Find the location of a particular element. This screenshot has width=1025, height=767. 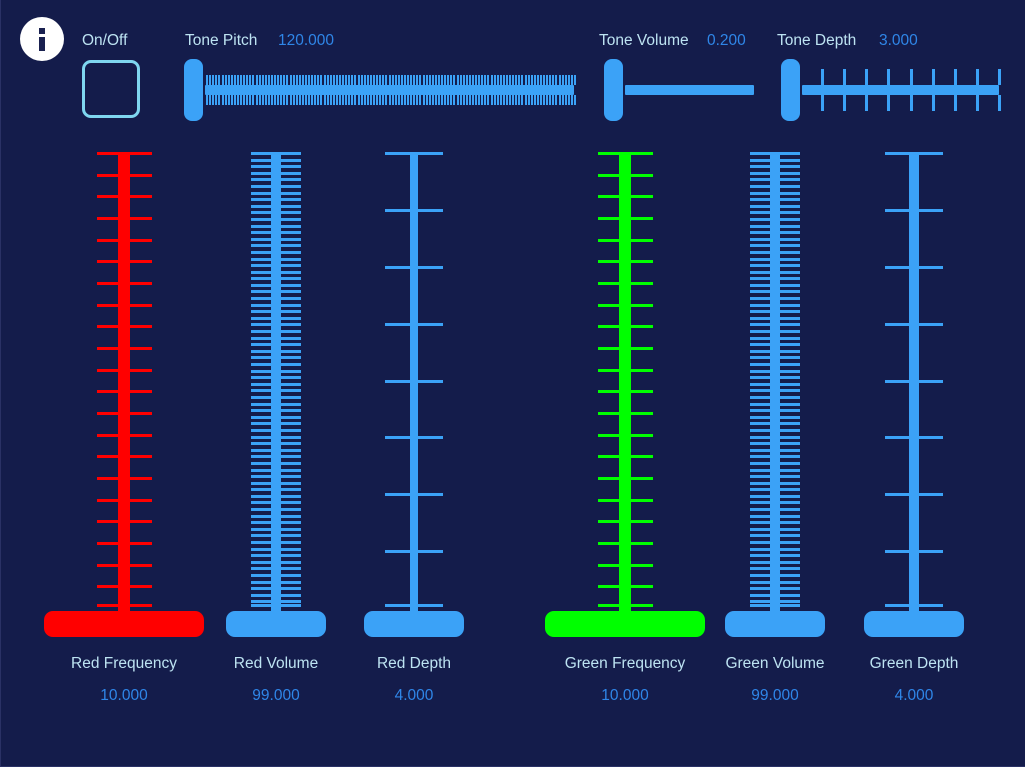

tone-depth-handle is located at coordinates (790, 90).